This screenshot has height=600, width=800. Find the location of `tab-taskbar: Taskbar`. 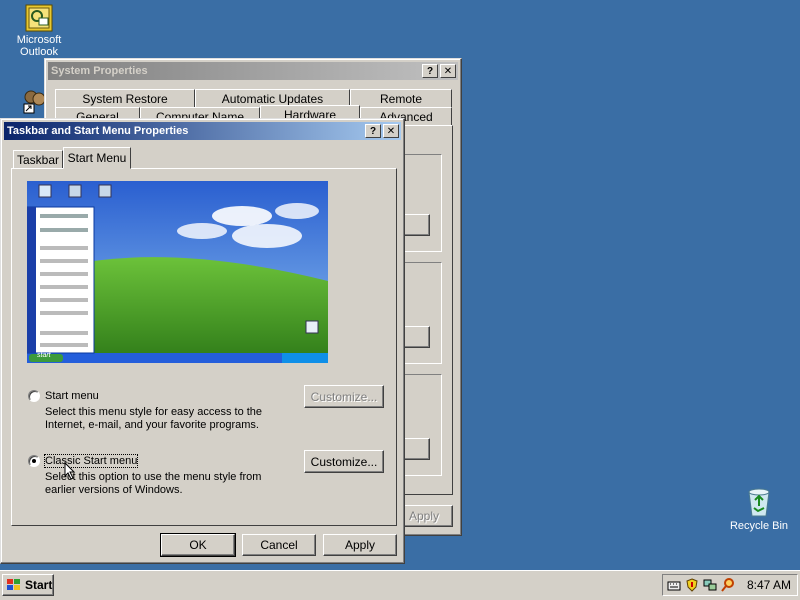

tab-taskbar: Taskbar is located at coordinates (38, 159).